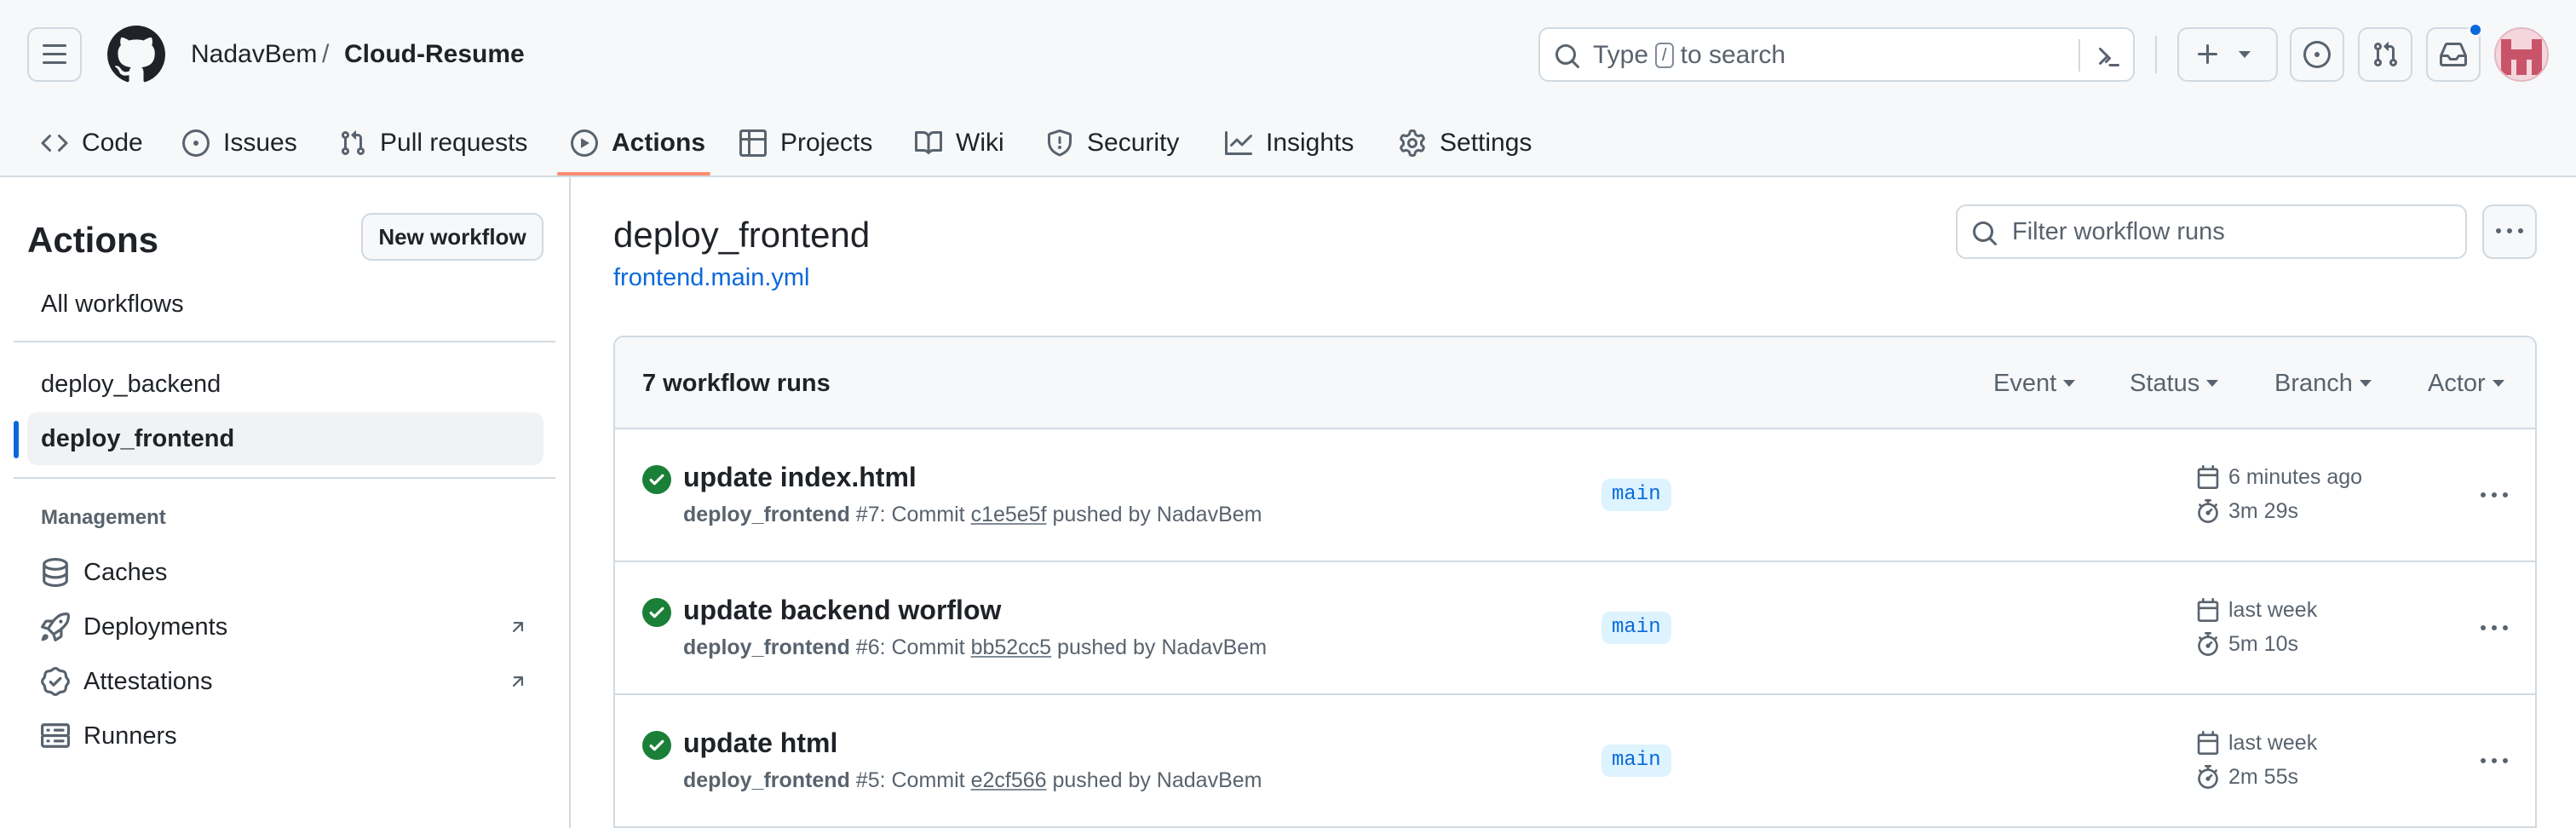 Image resolution: width=2576 pixels, height=828 pixels. I want to click on selected-item-marker, so click(16, 440).